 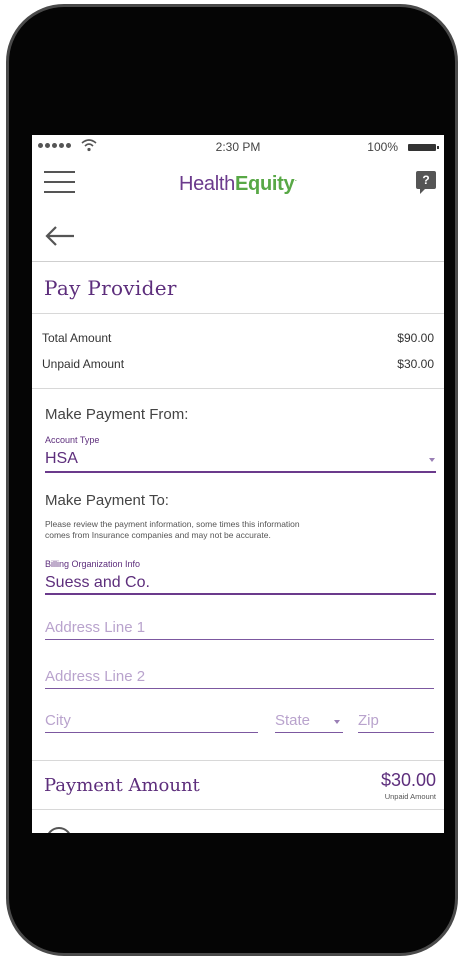 What do you see at coordinates (309, 732) in the screenshot?
I see `state-underline` at bounding box center [309, 732].